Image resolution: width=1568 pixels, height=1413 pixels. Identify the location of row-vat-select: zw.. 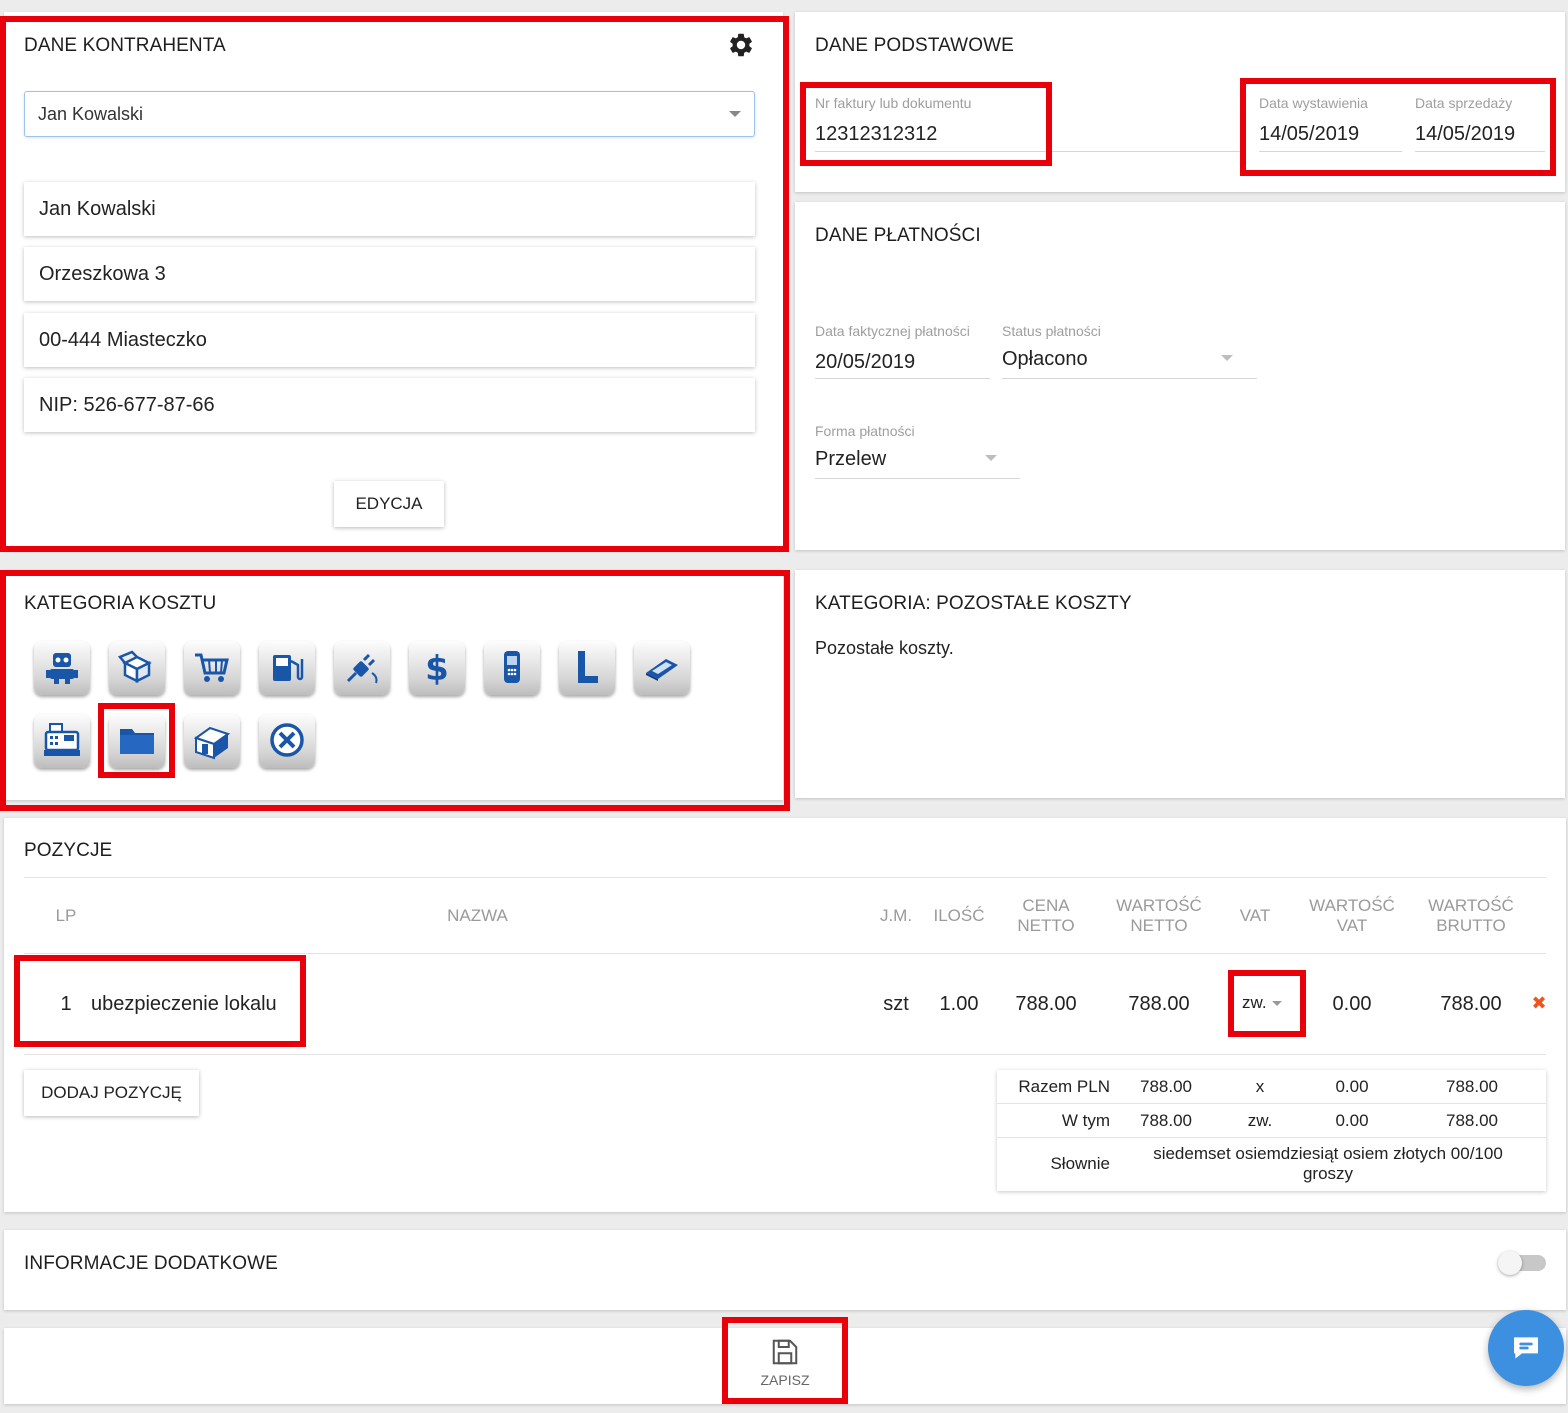
(1267, 1004).